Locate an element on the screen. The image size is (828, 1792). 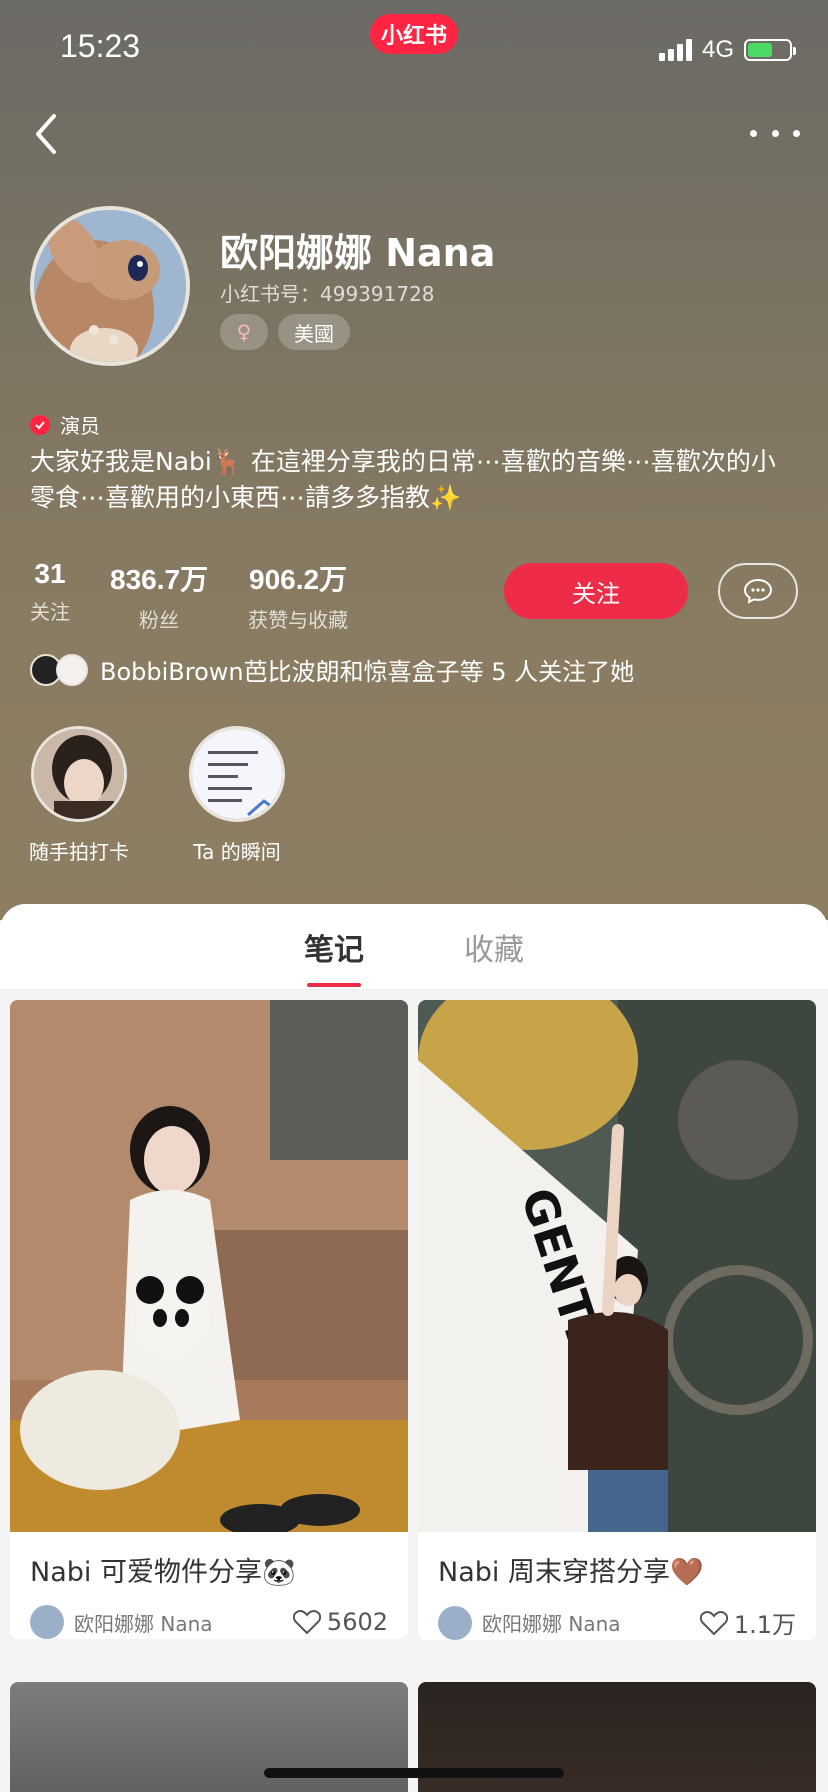
highlight-item: Ta 的瞬间 is located at coordinates (237, 795).